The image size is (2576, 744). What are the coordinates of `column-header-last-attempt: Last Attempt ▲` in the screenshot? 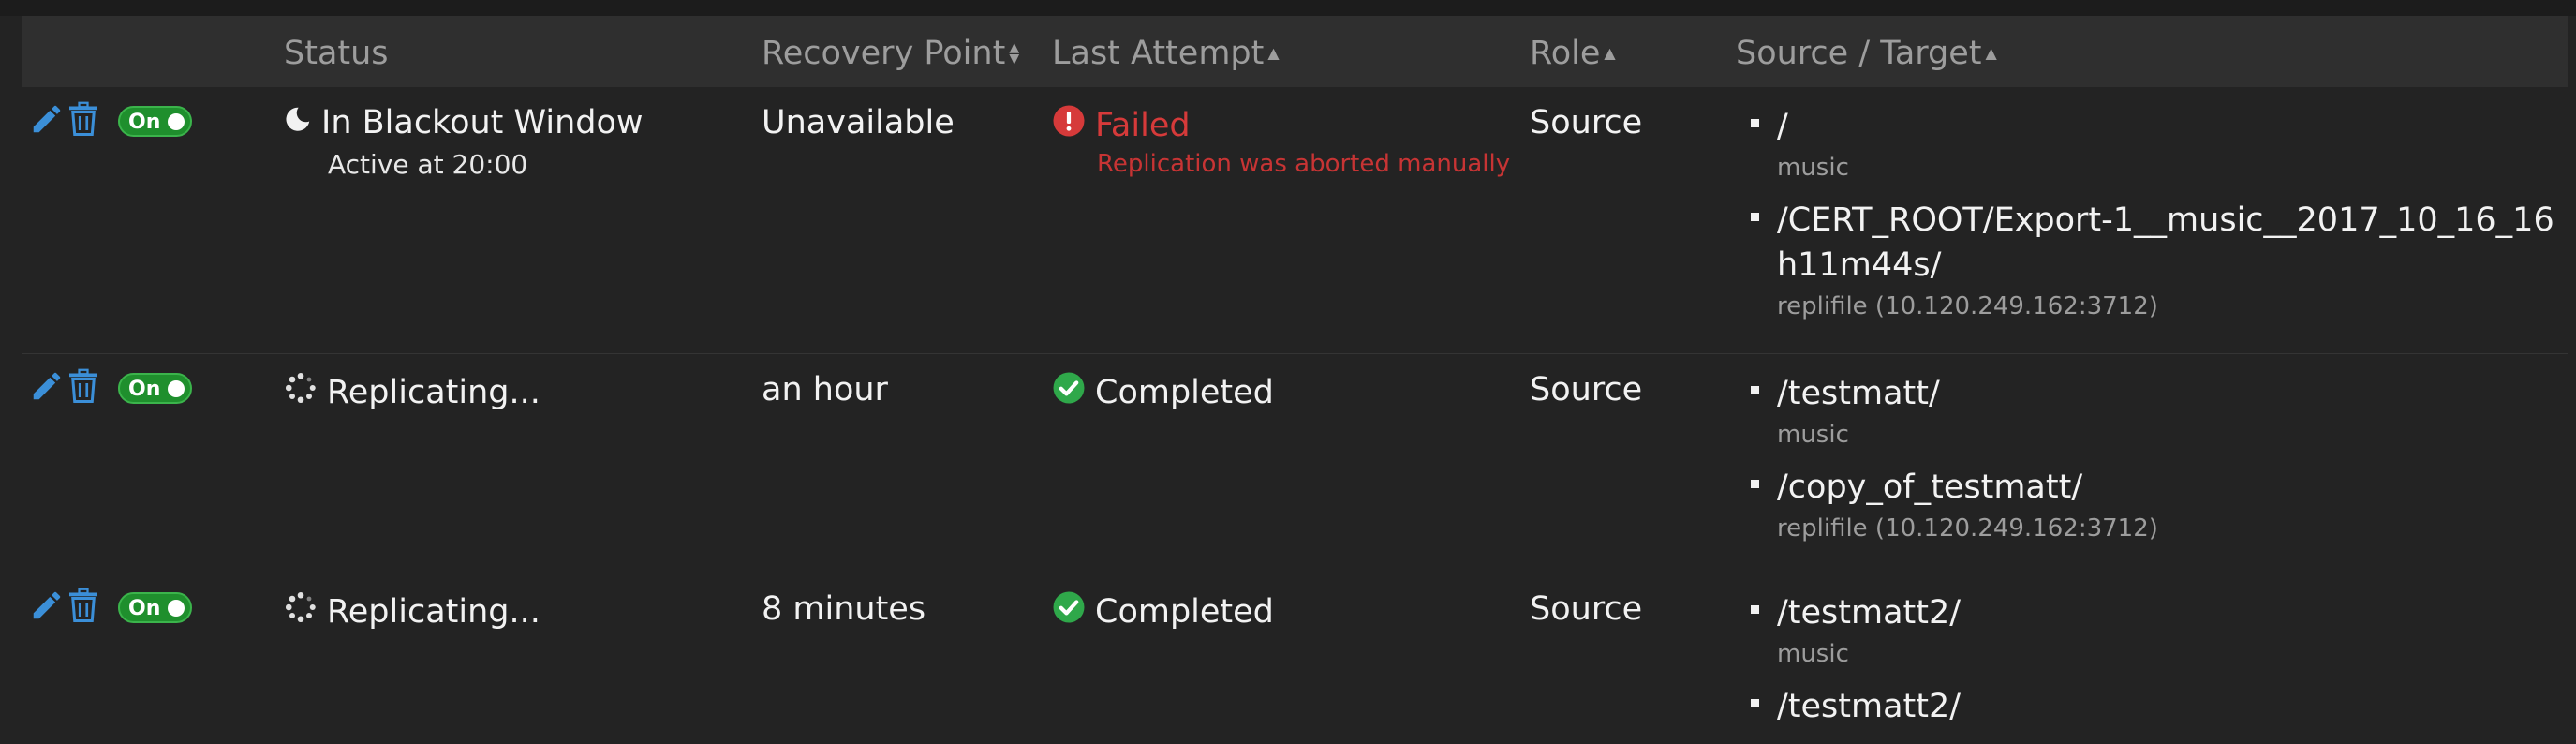 It's located at (1166, 53).